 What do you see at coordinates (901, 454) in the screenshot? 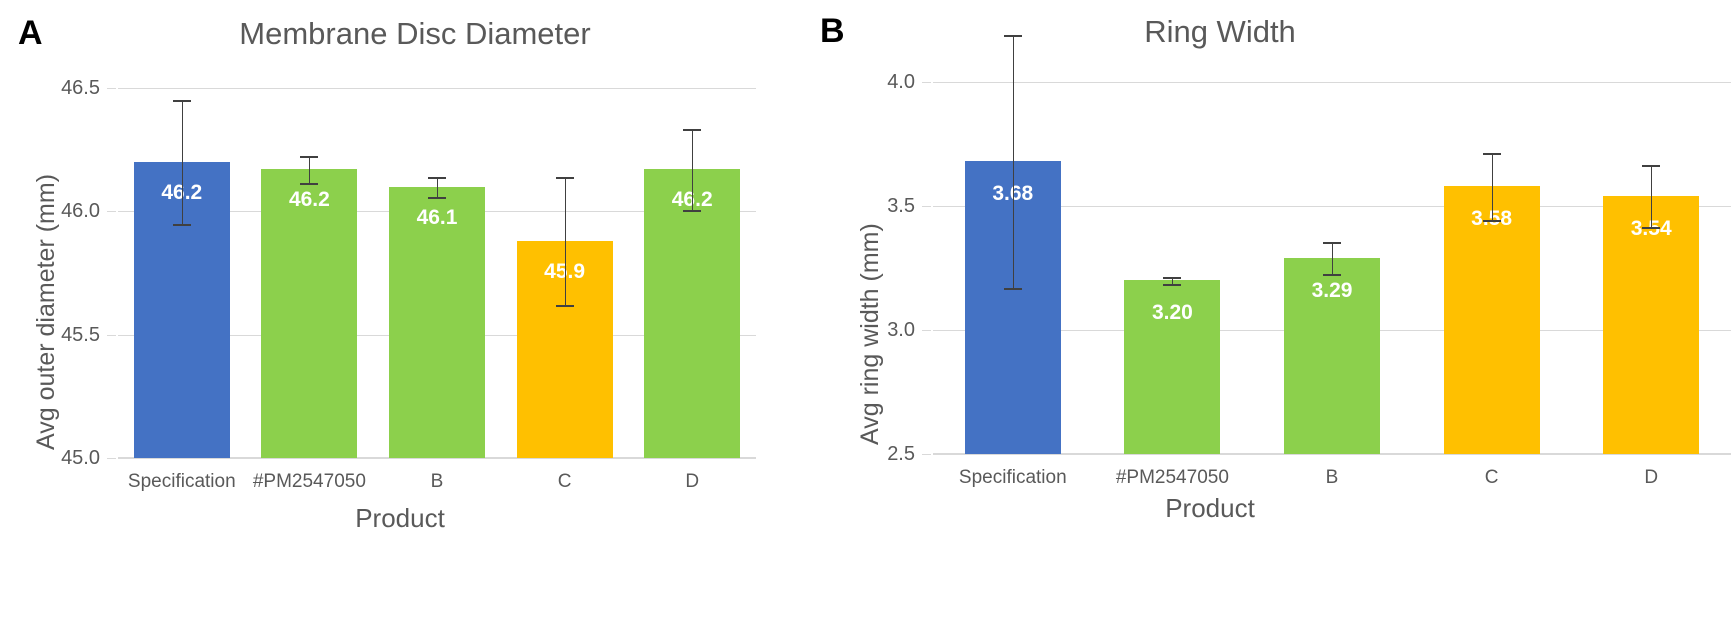
I see `y-tick-label: 2.5` at bounding box center [901, 454].